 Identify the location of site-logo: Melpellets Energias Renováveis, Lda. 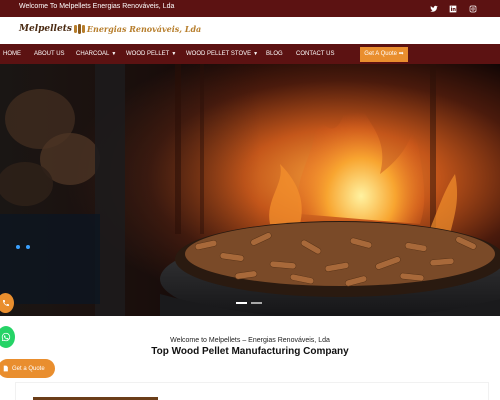
(110, 29).